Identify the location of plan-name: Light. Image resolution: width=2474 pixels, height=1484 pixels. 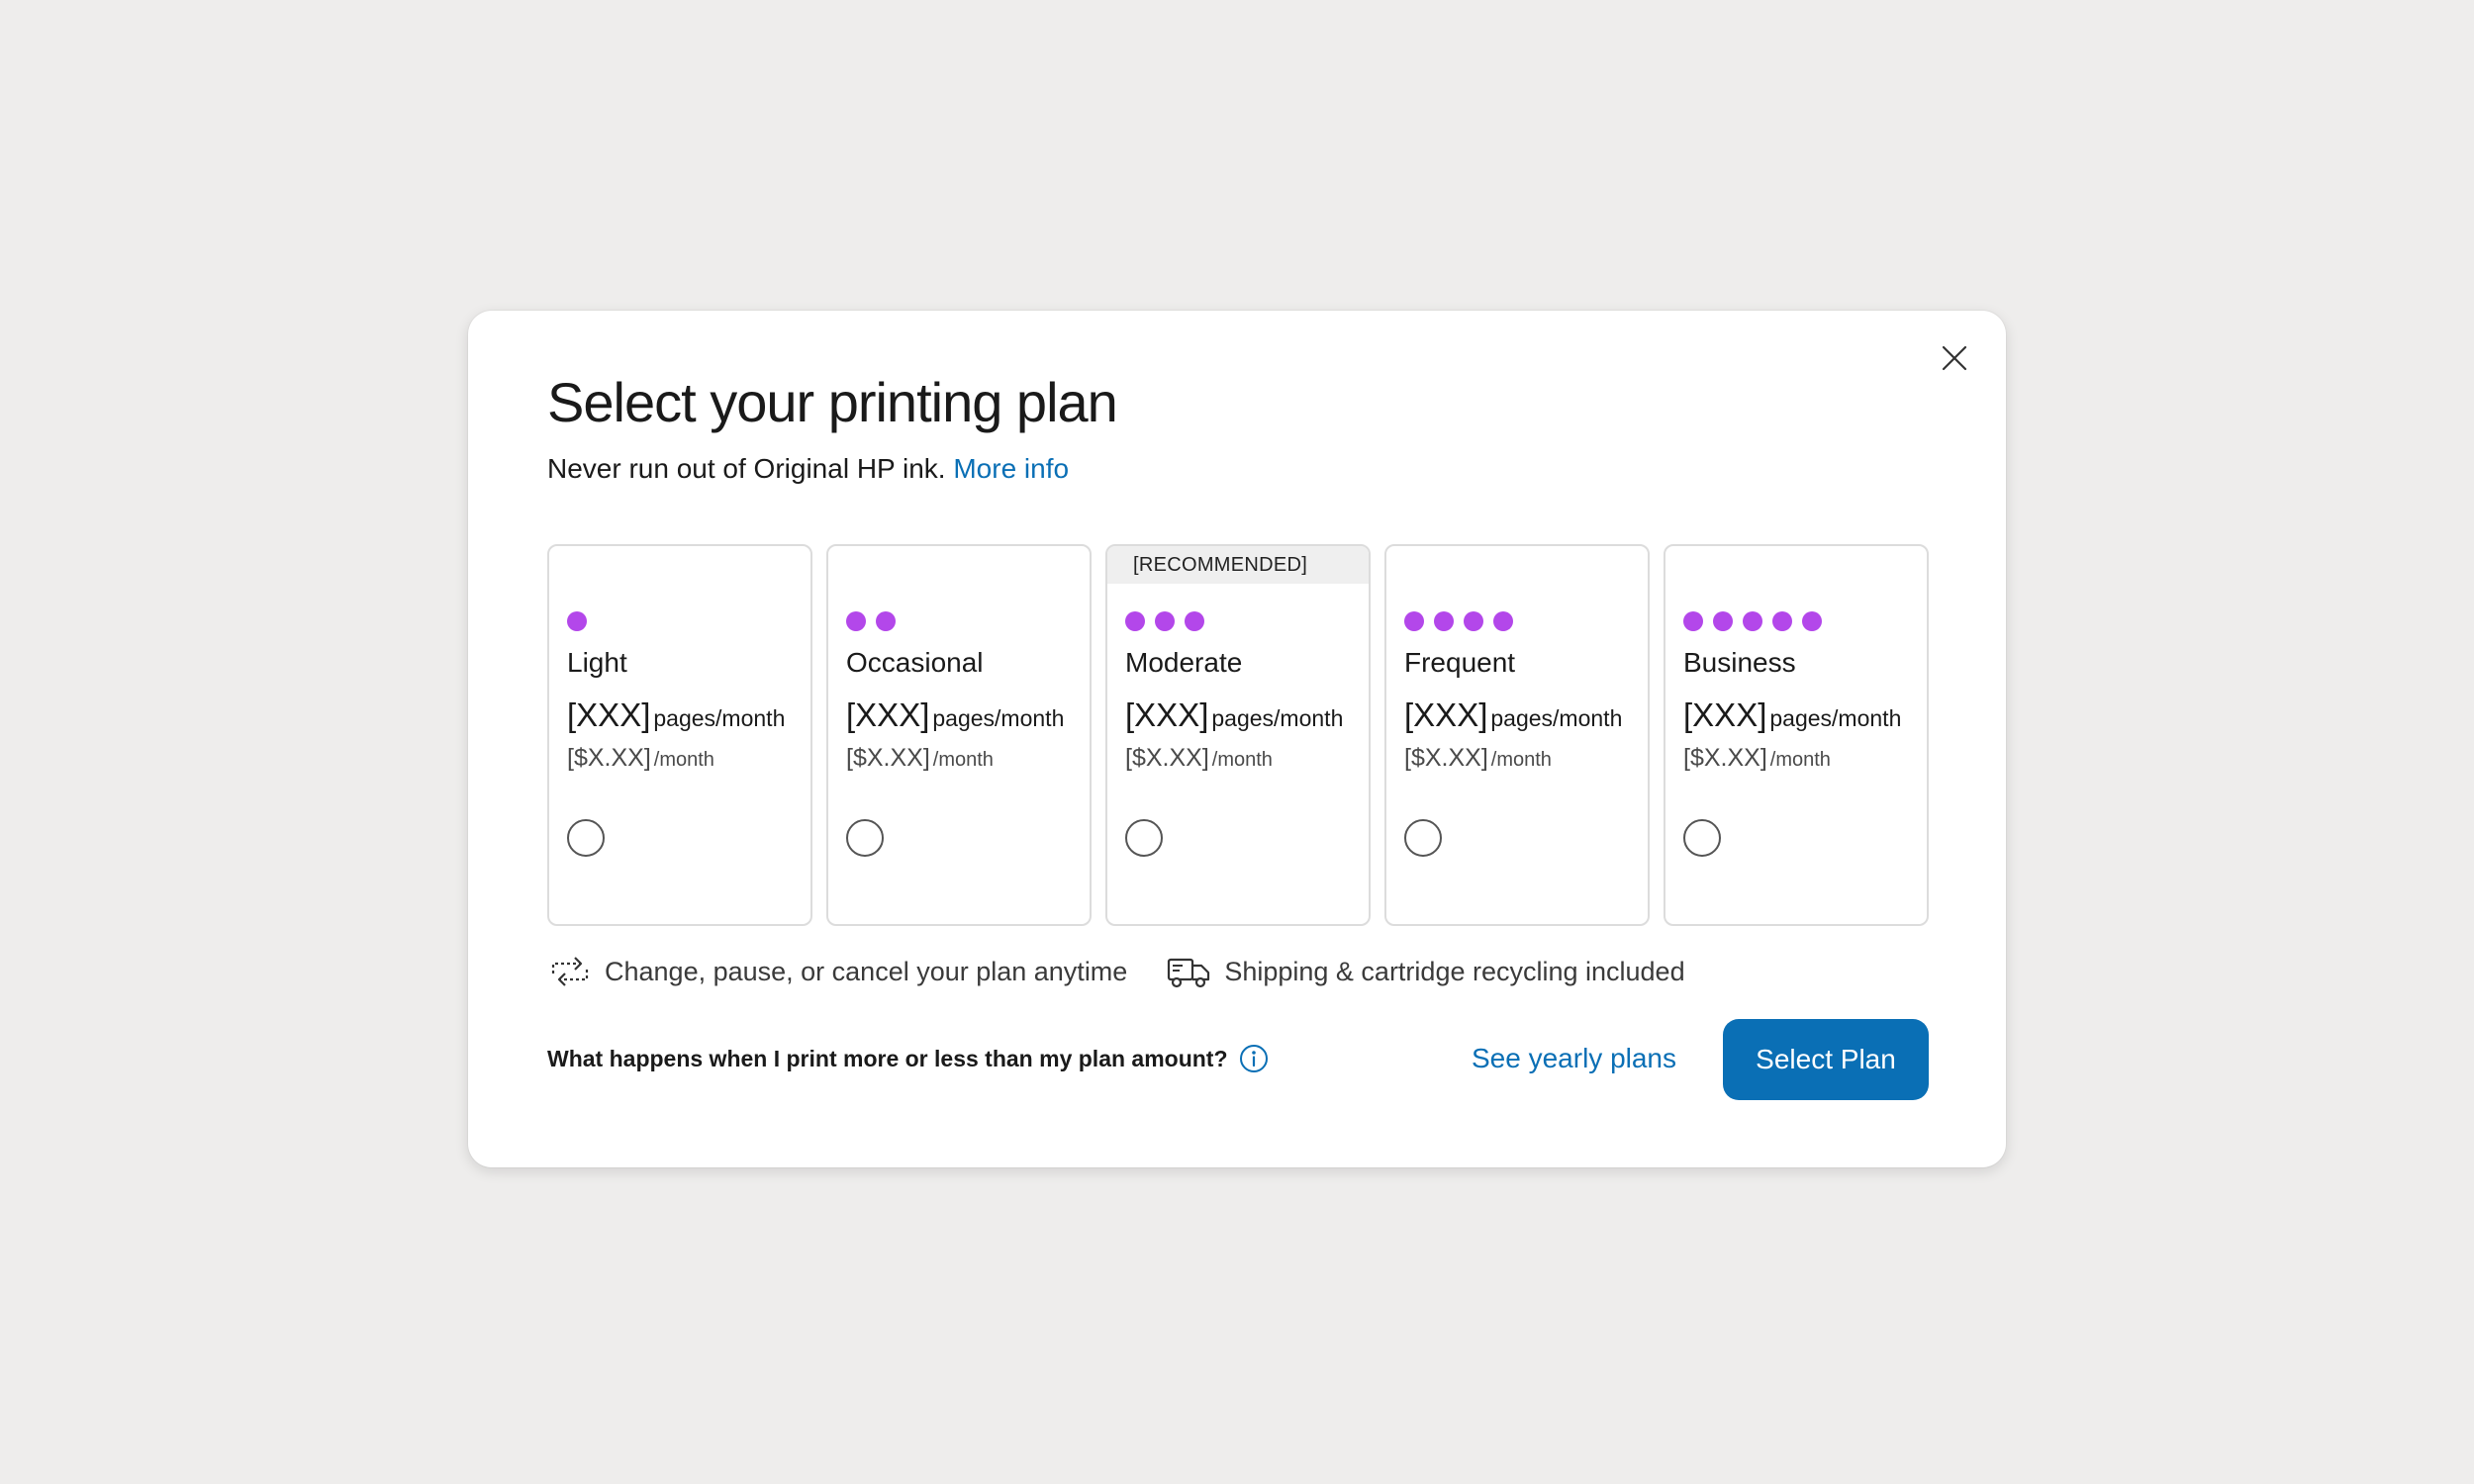
(597, 662).